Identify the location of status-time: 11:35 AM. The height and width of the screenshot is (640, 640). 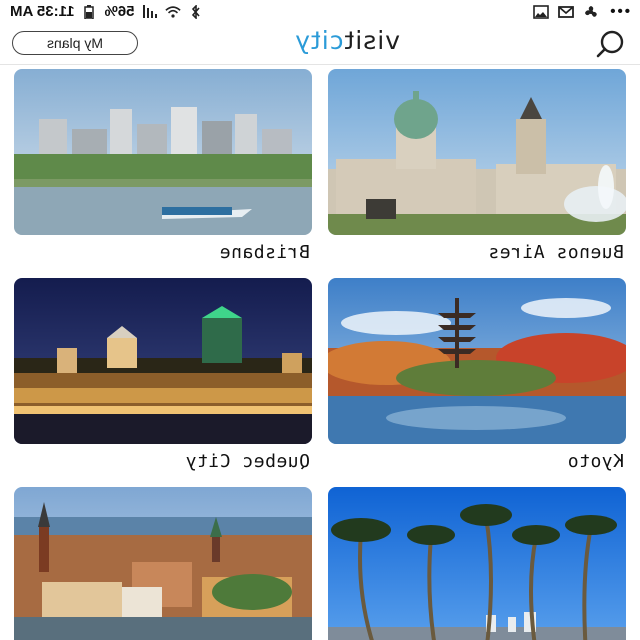
(42, 11).